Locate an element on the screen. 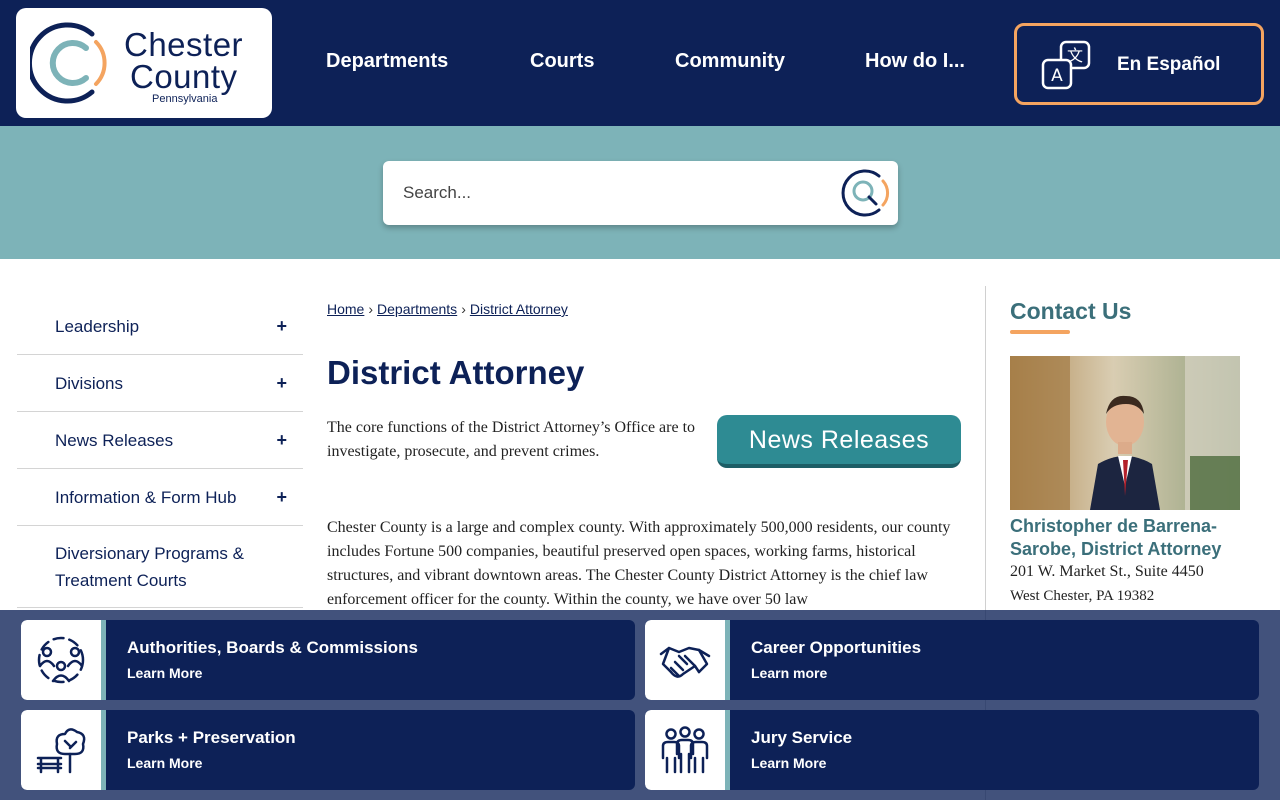 This screenshot has width=1280, height=800. jury-people-icon is located at coordinates (685, 750).